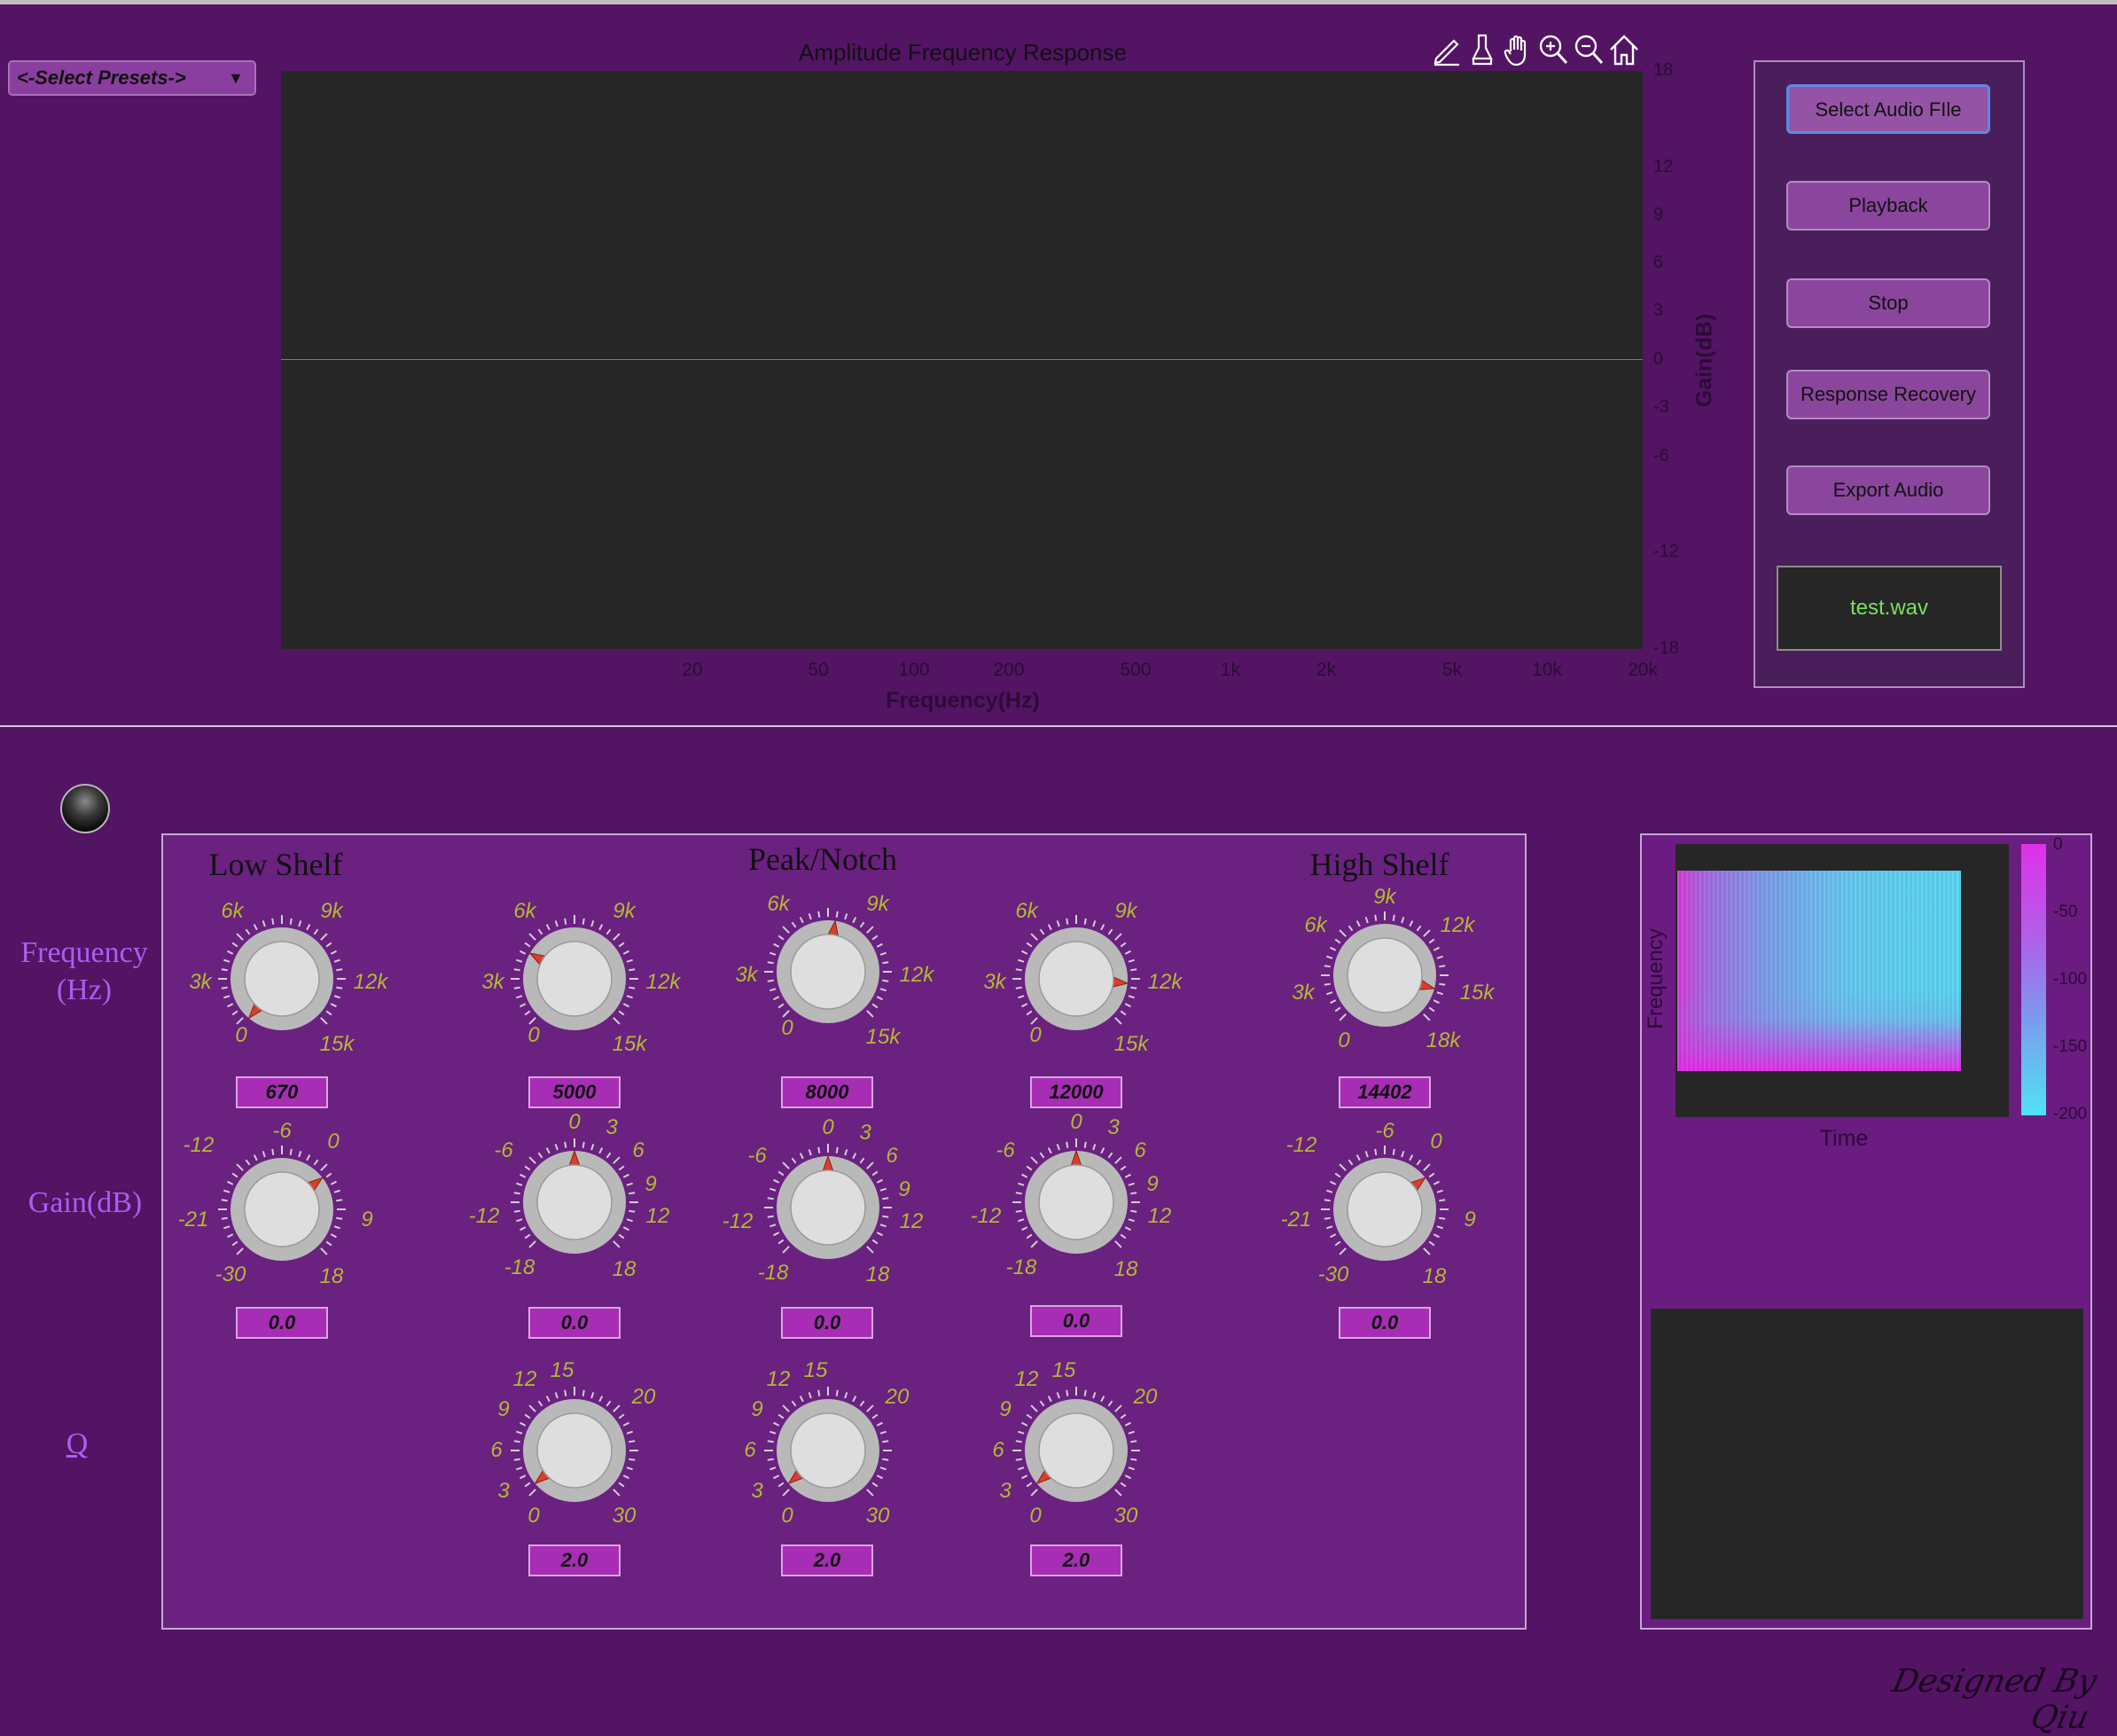 Image resolution: width=2117 pixels, height=1736 pixels. Describe the element at coordinates (819, 670) in the screenshot. I see `x-tick: 50` at that location.